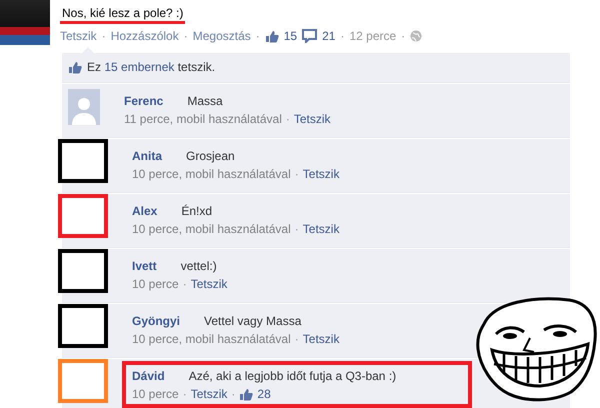 The width and height of the screenshot is (600, 408). Describe the element at coordinates (147, 156) in the screenshot. I see `comment-author: Anita` at that location.